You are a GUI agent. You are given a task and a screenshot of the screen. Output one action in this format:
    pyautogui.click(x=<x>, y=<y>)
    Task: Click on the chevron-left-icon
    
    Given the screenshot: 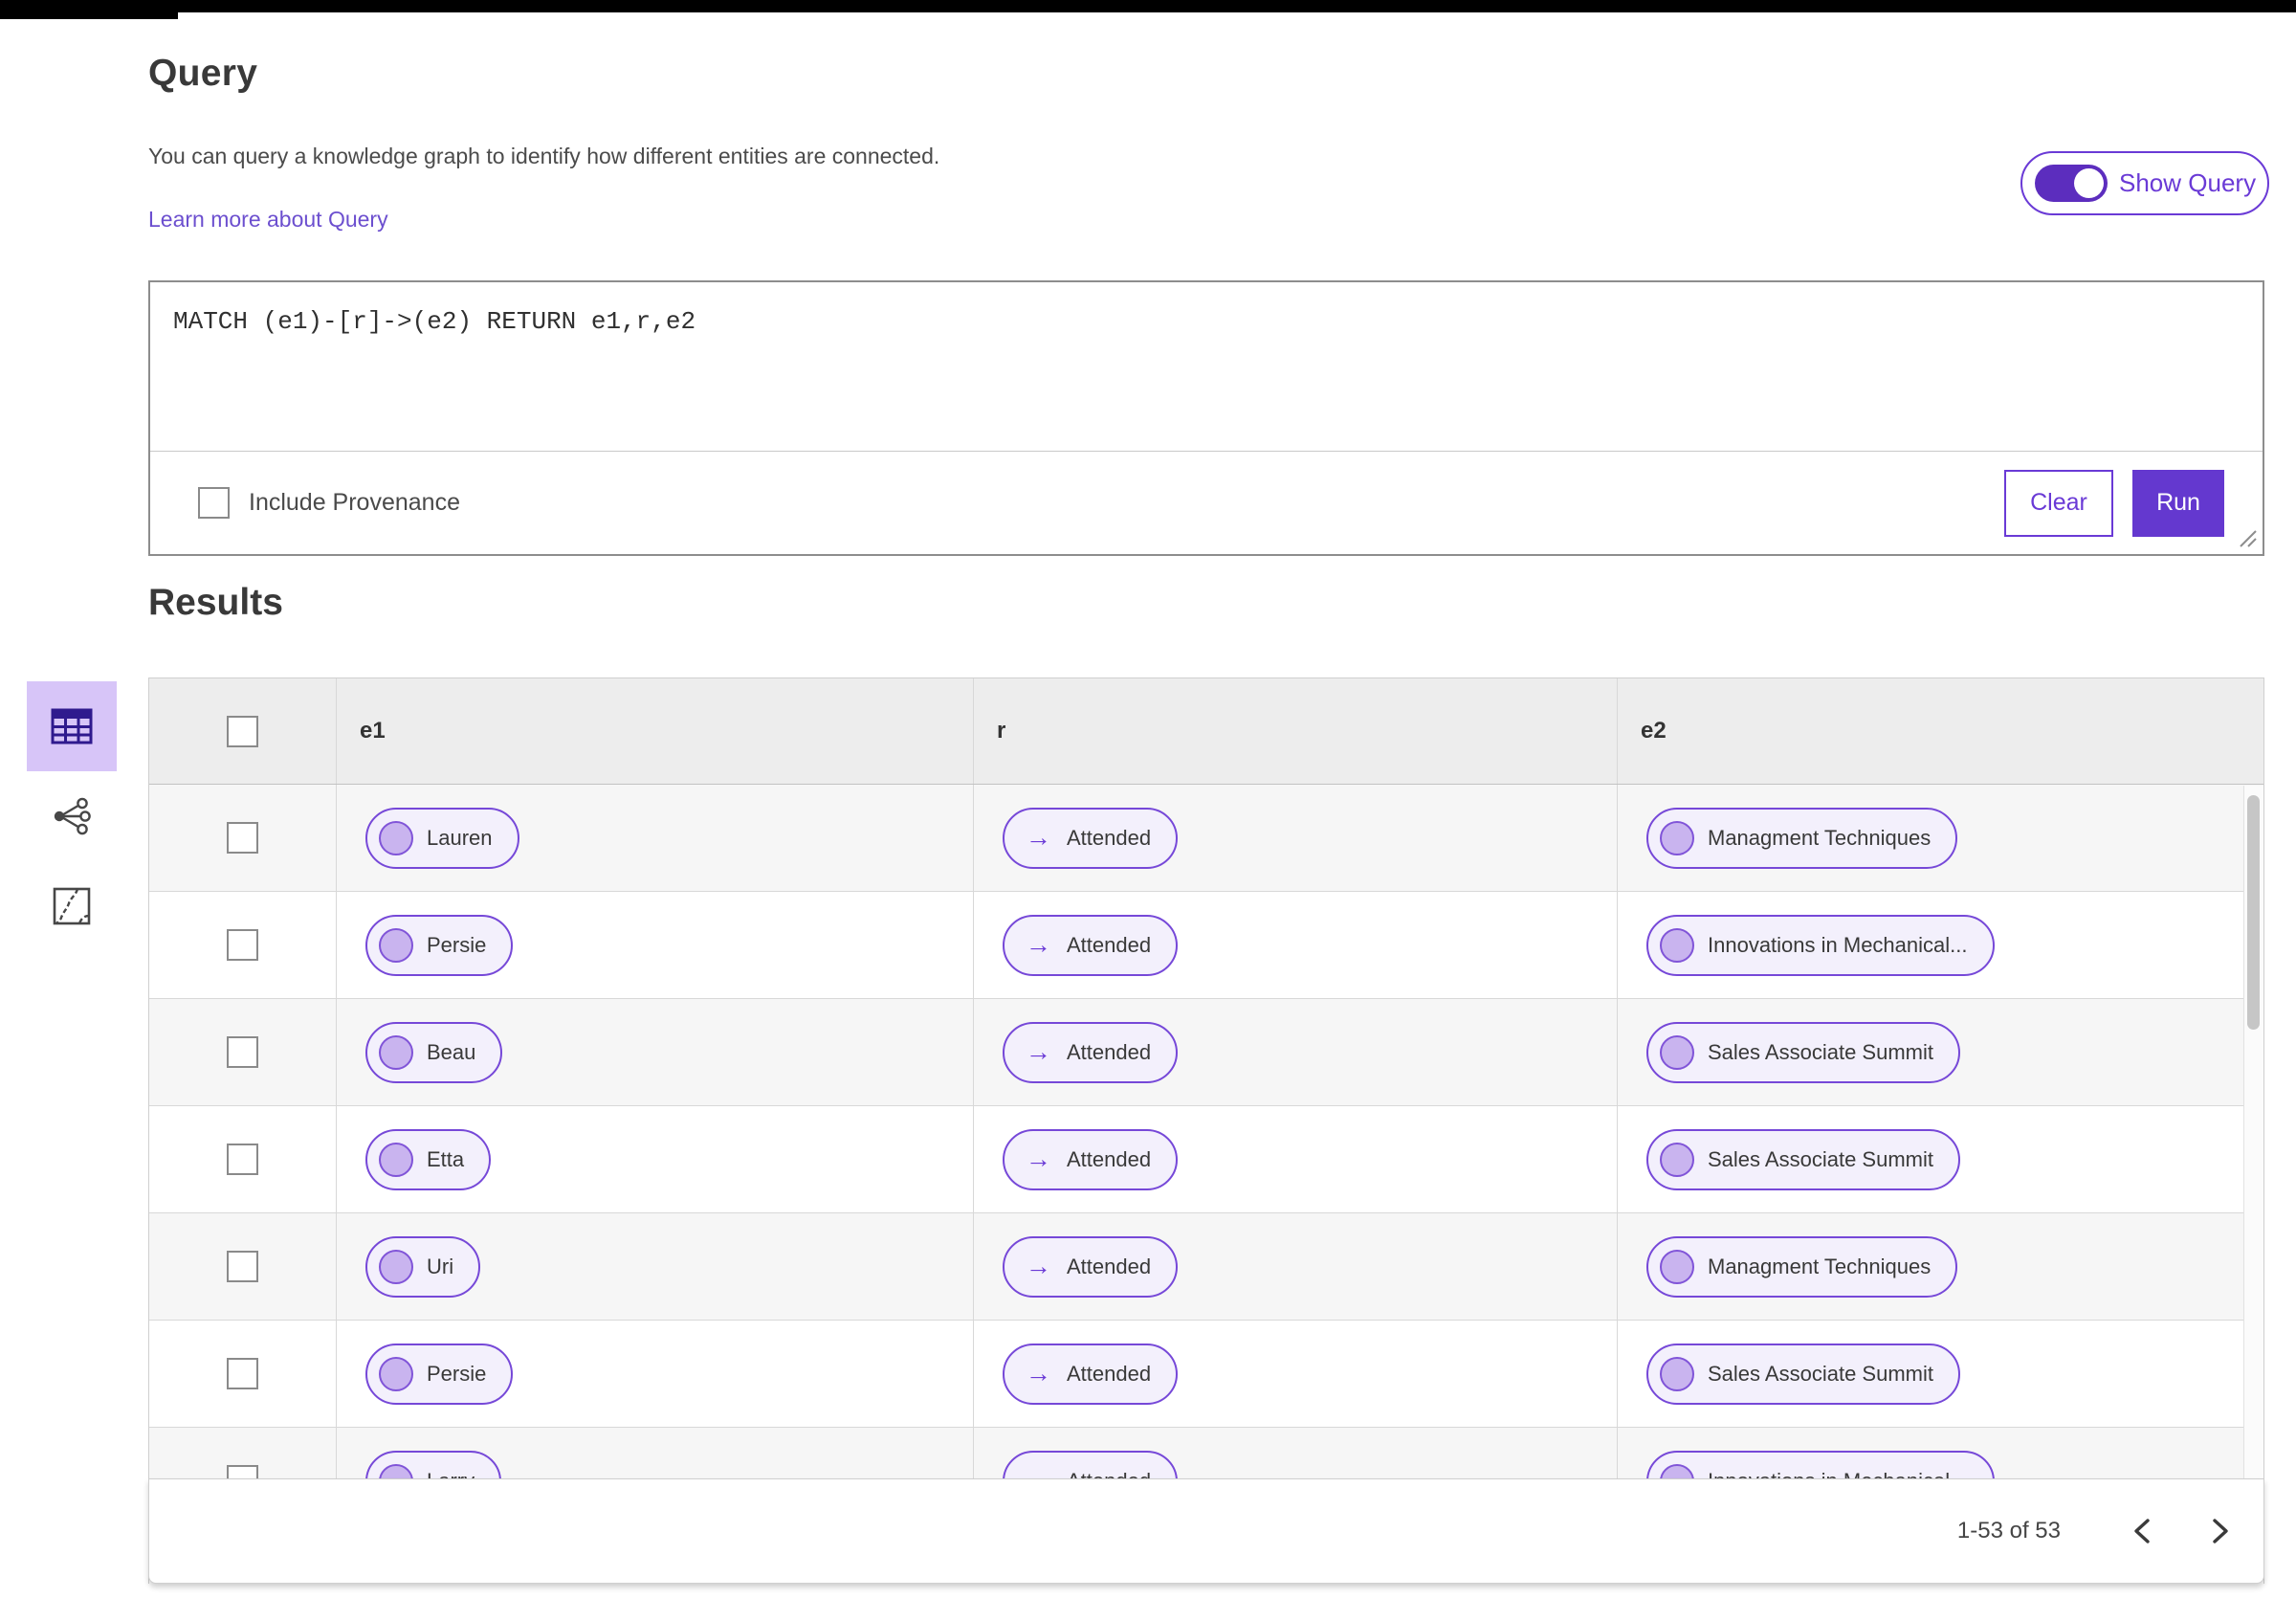 What is the action you would take?
    pyautogui.click(x=2142, y=1531)
    